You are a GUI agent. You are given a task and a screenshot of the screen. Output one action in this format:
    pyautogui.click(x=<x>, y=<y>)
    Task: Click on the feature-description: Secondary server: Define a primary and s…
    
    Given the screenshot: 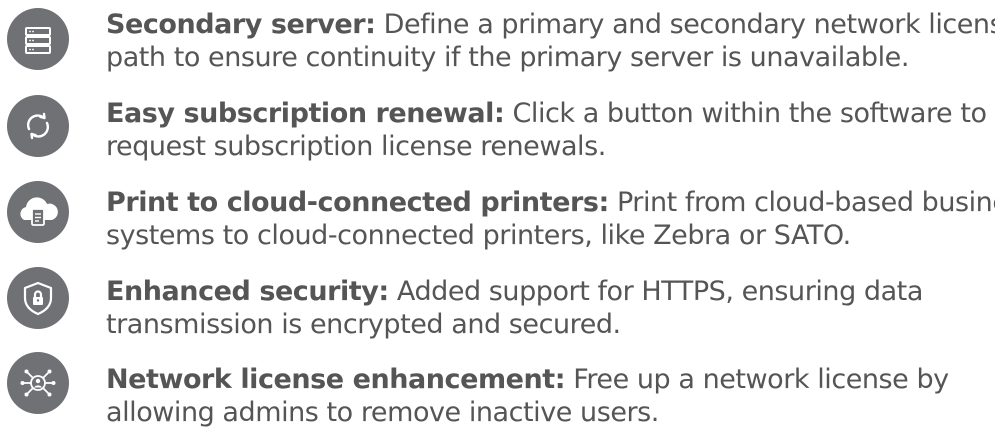 What is the action you would take?
    pyautogui.click(x=550, y=41)
    